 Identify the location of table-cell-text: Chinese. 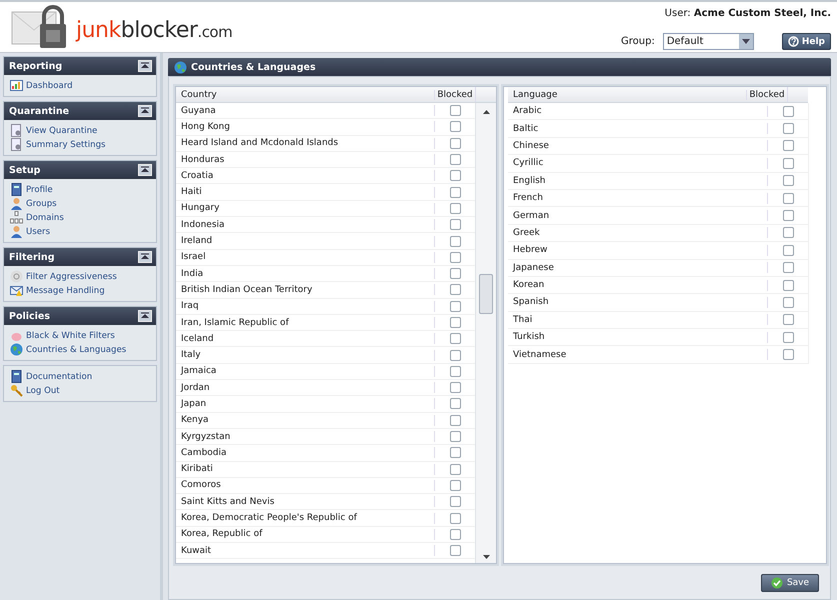
(531, 145).